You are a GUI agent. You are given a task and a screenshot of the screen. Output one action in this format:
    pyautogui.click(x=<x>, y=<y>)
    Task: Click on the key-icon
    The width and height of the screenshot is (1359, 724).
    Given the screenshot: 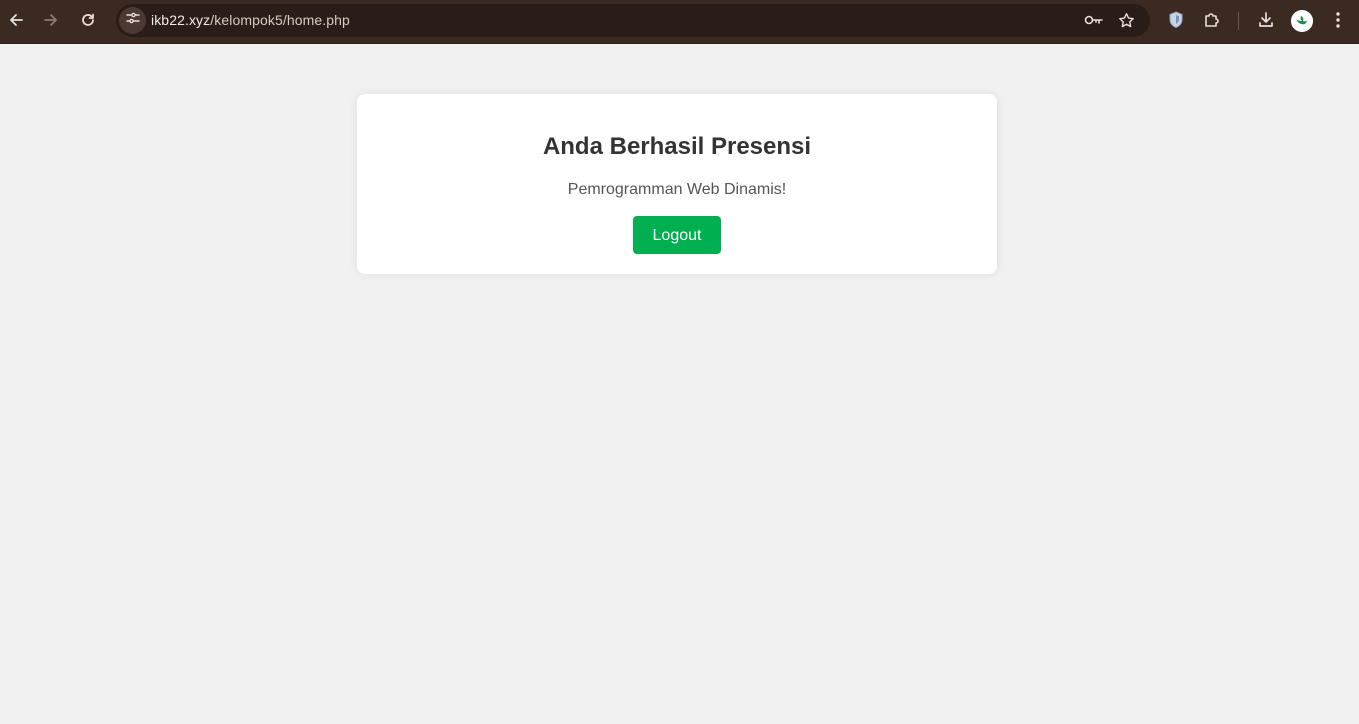 What is the action you would take?
    pyautogui.click(x=1094, y=20)
    